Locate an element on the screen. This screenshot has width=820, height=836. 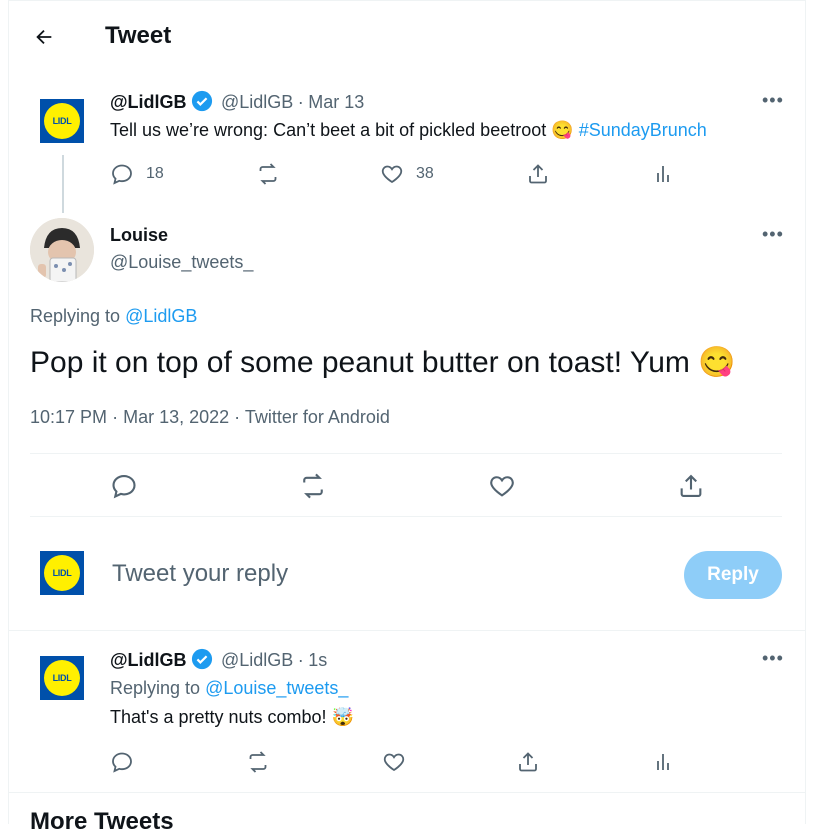
like-count: 38 is located at coordinates (425, 173).